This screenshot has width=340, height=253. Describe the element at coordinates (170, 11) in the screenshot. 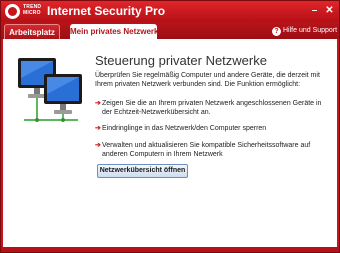

I see `title-bar: TREND MICRO Internet Security Pro – ✕` at that location.